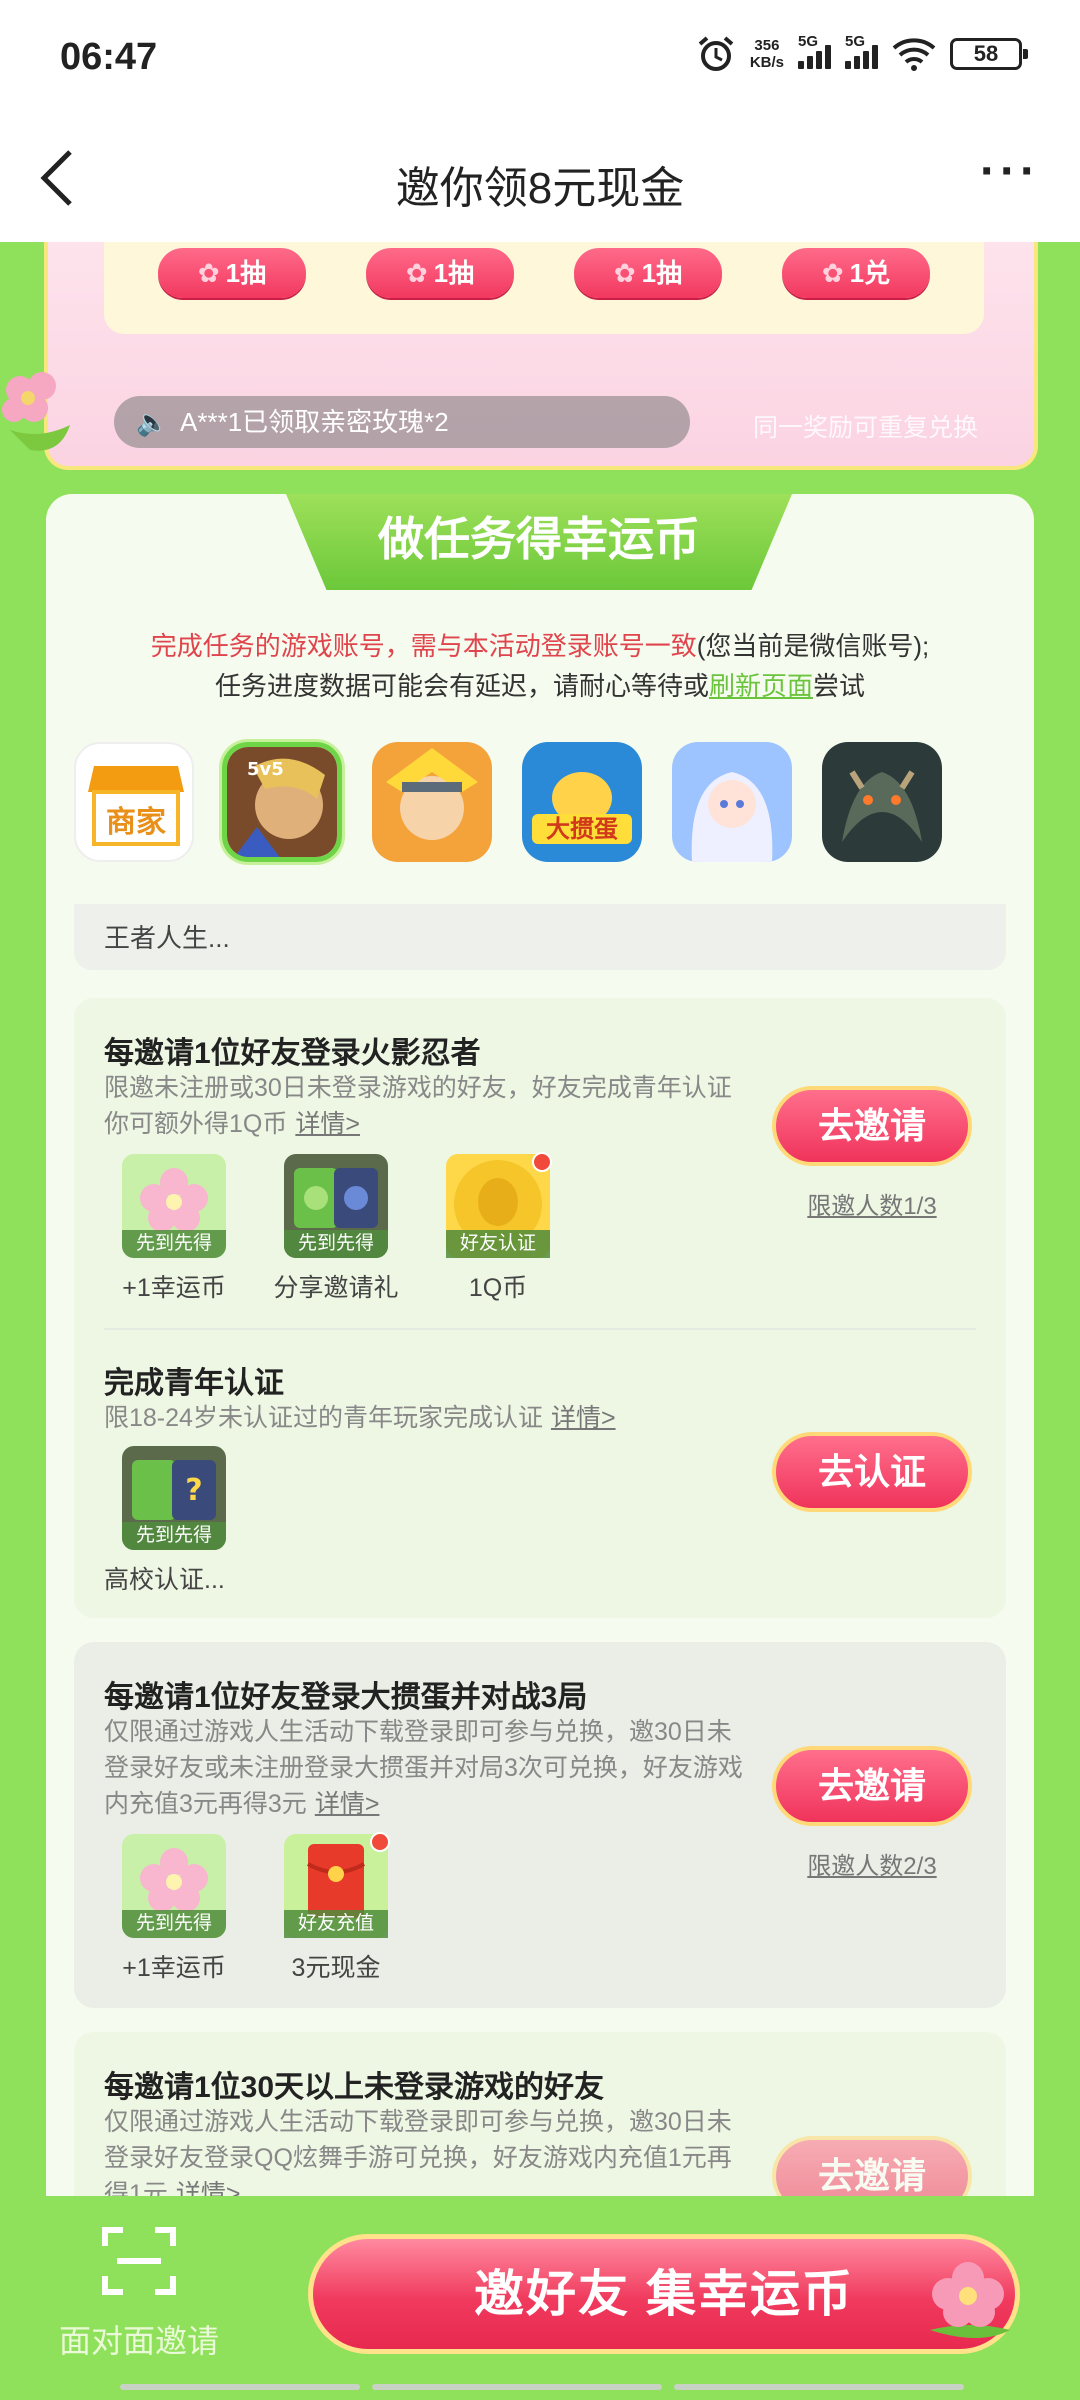 Image resolution: width=1080 pixels, height=2400 pixels. I want to click on nav-header: 邀你领8元现金 ···, so click(540, 181).